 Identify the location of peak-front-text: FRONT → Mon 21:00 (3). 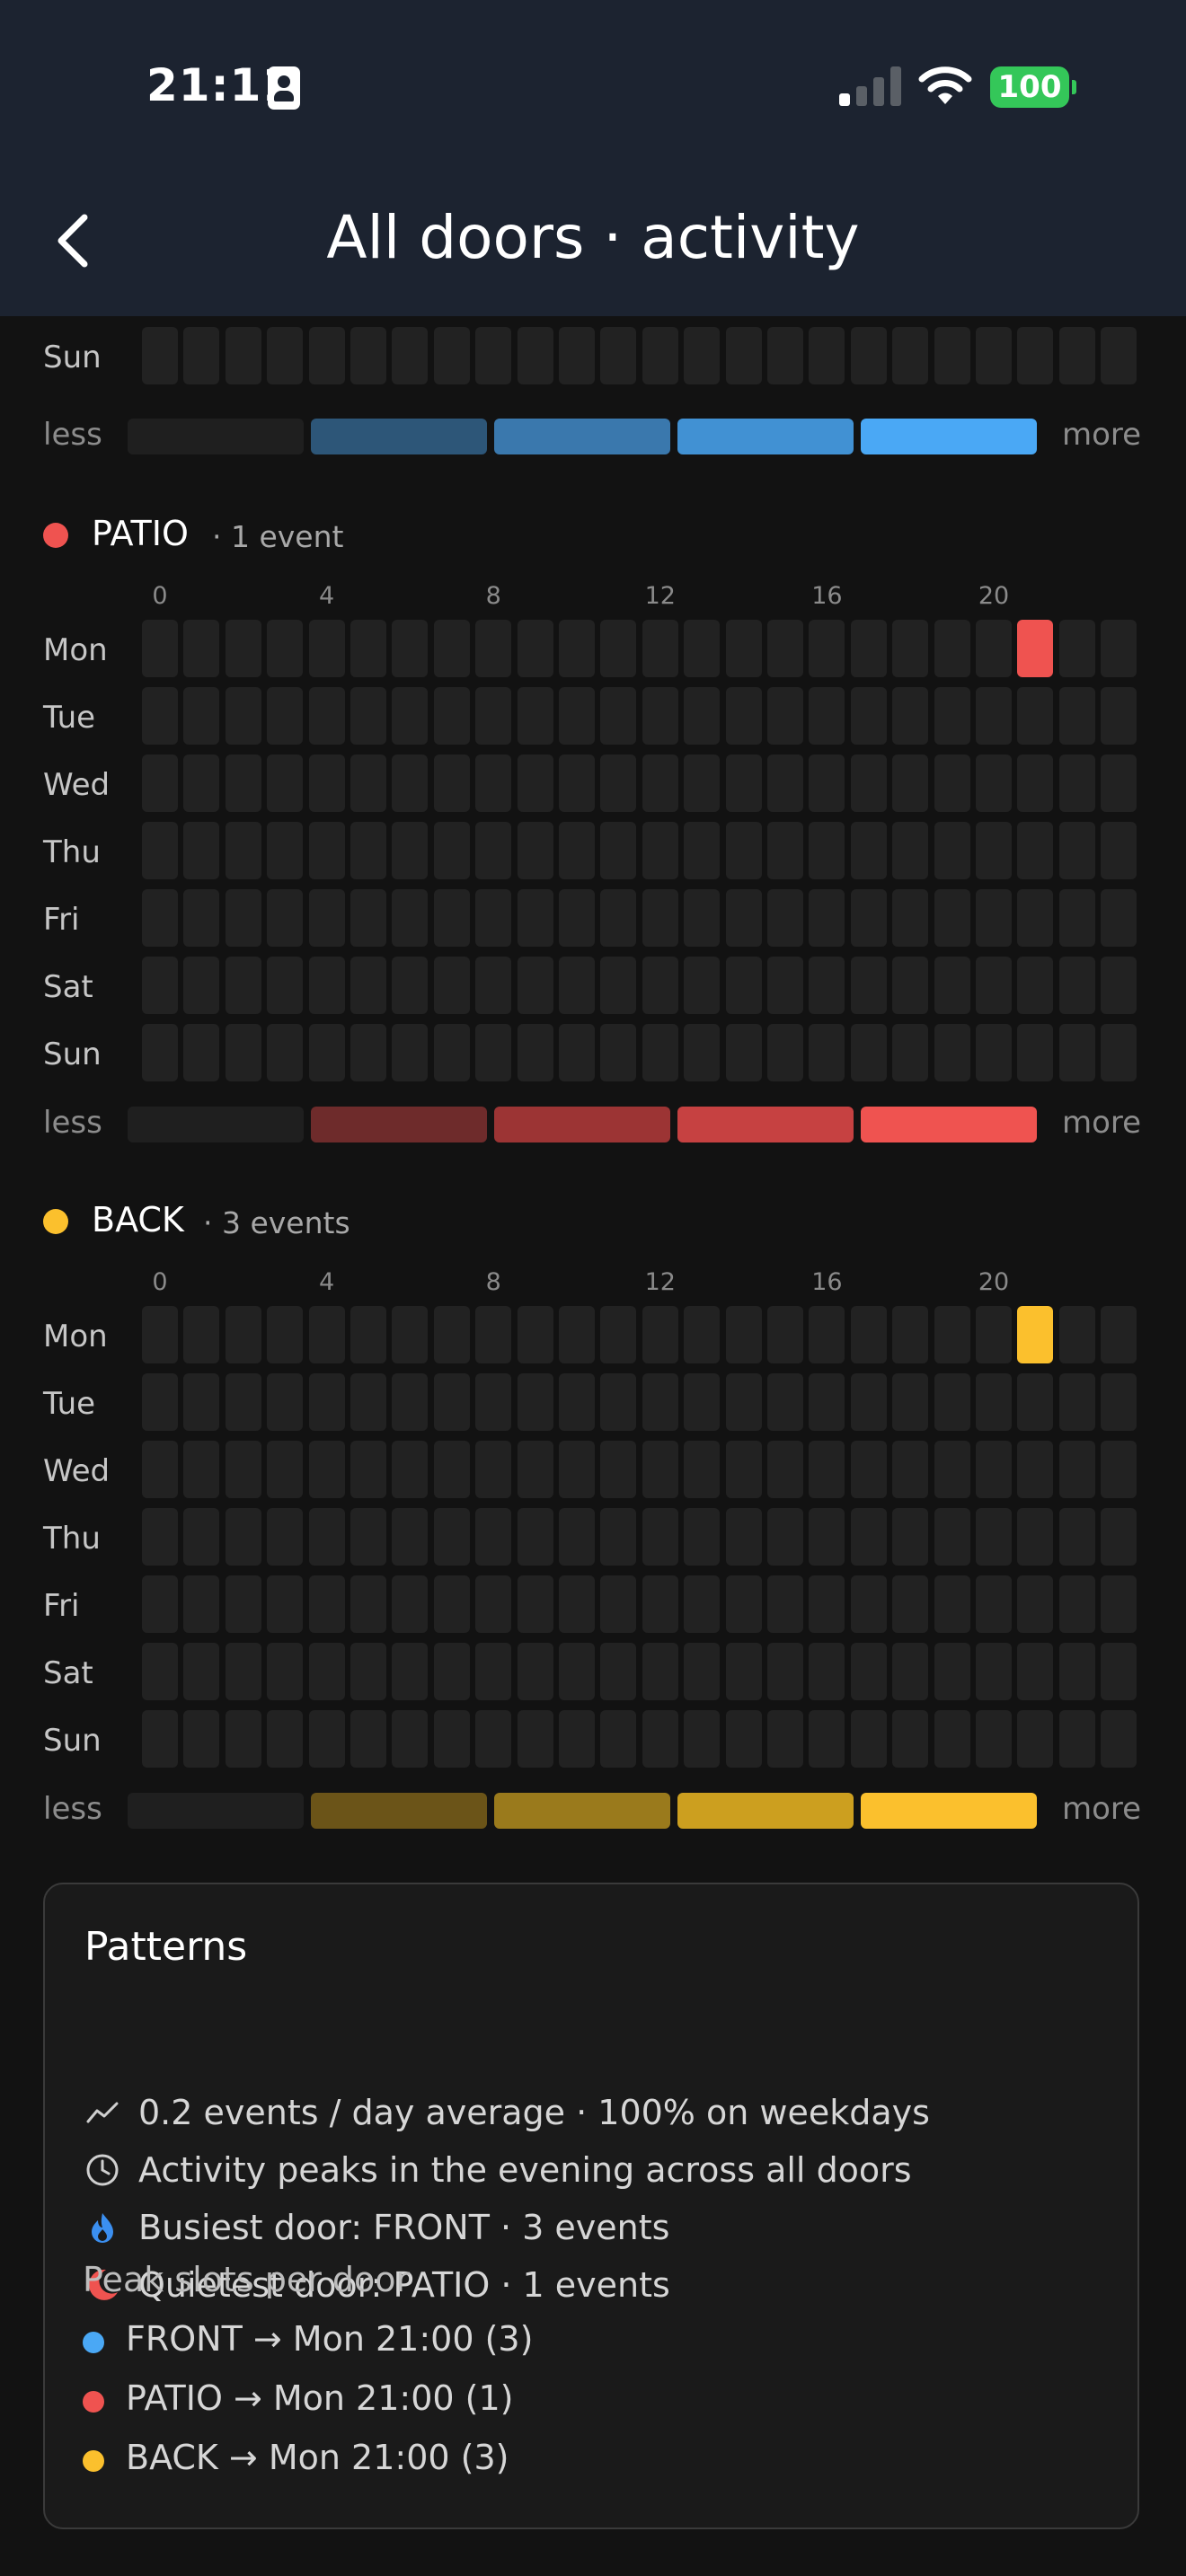
(330, 2339).